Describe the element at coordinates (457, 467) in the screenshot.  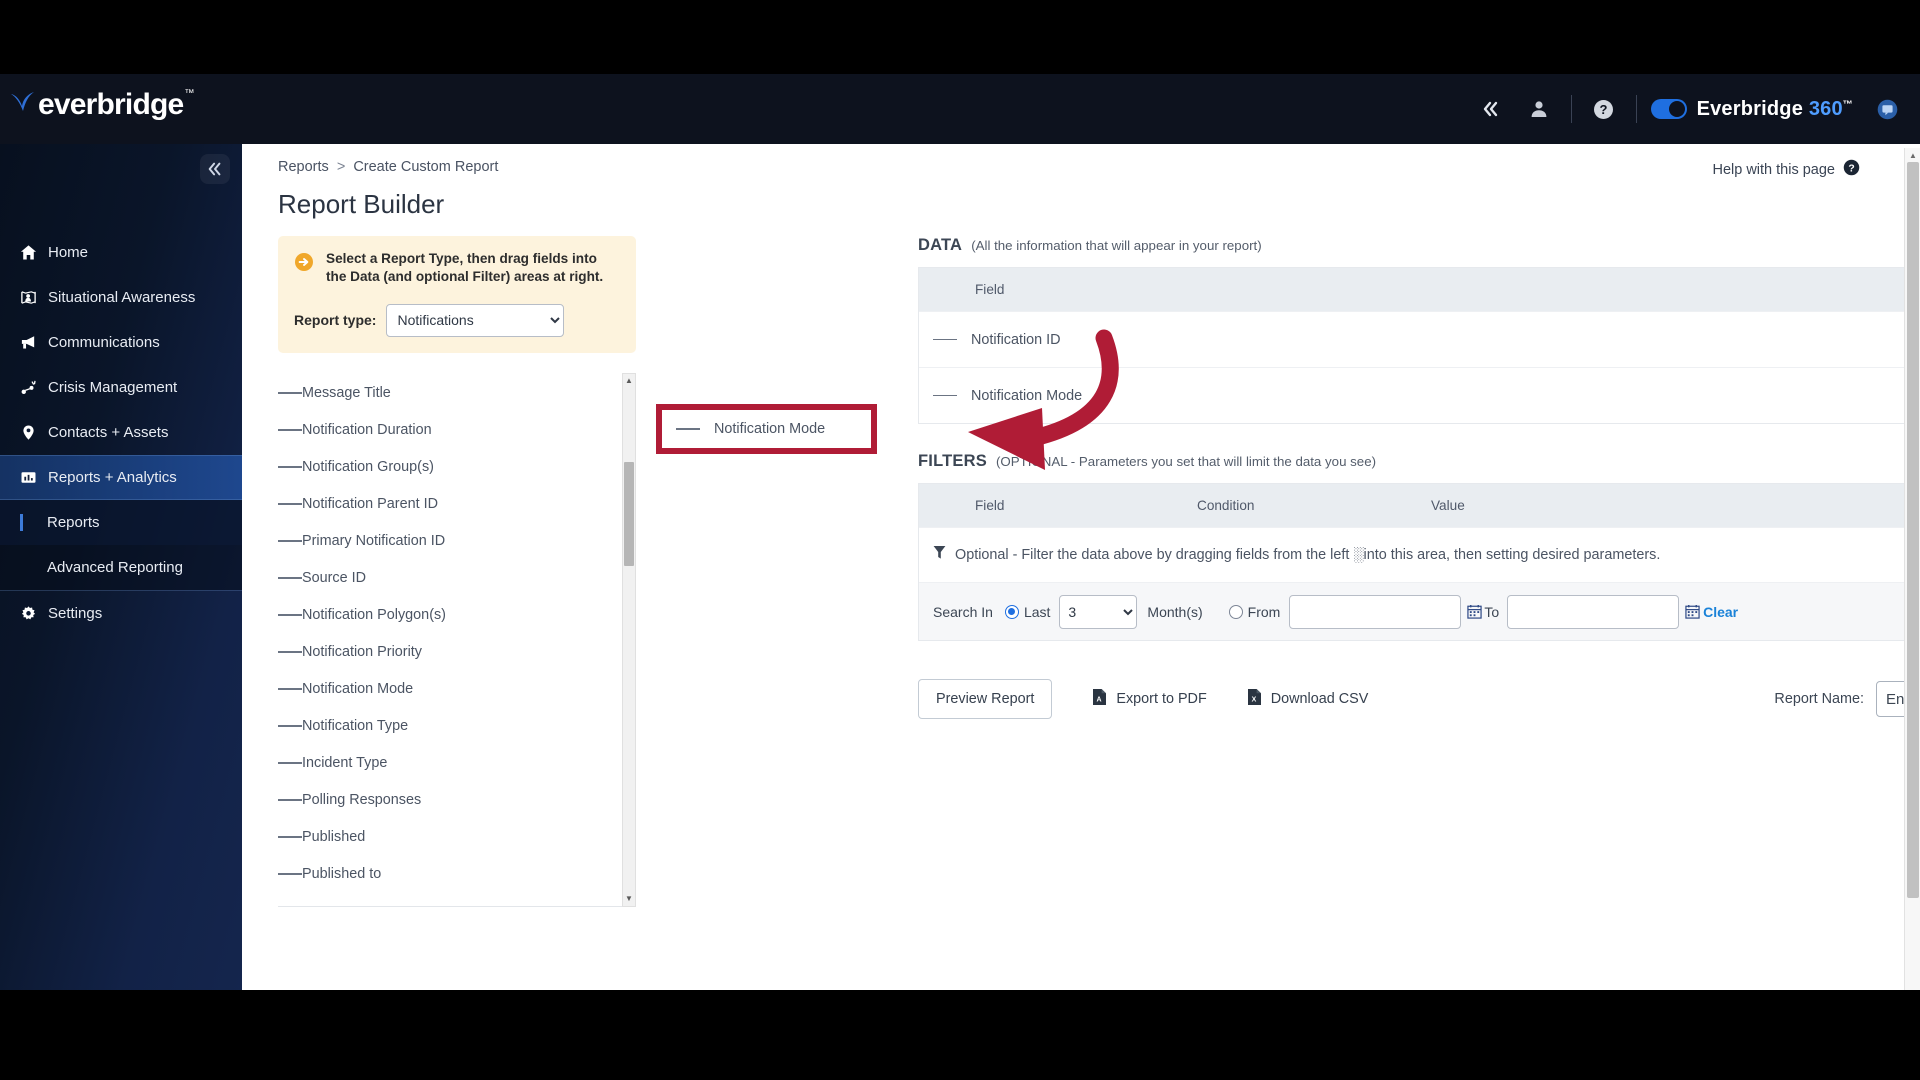
I see `list-item: Notification Group(s)` at that location.